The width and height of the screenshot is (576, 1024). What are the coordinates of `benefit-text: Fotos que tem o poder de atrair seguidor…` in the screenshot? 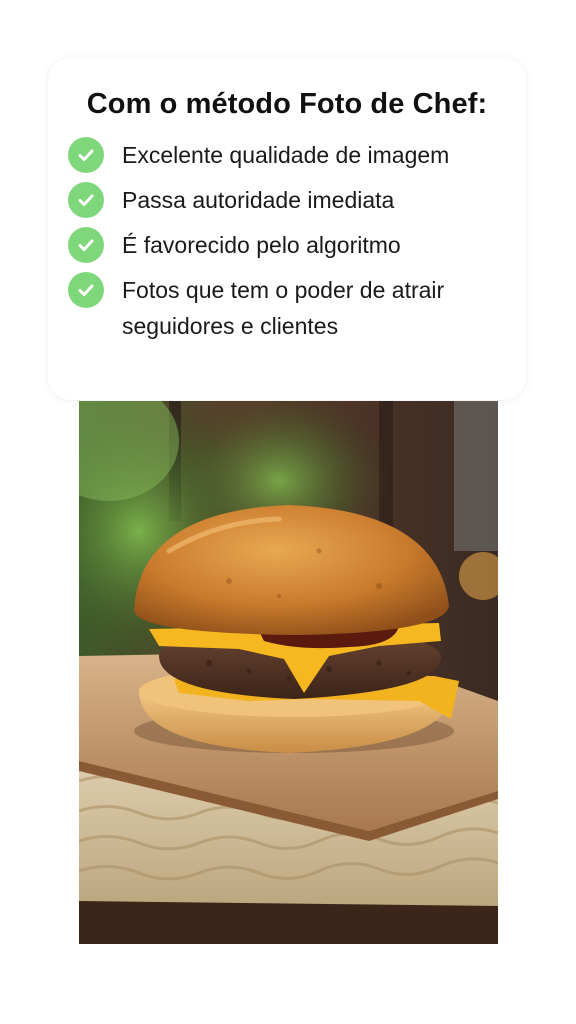 It's located at (283, 308).